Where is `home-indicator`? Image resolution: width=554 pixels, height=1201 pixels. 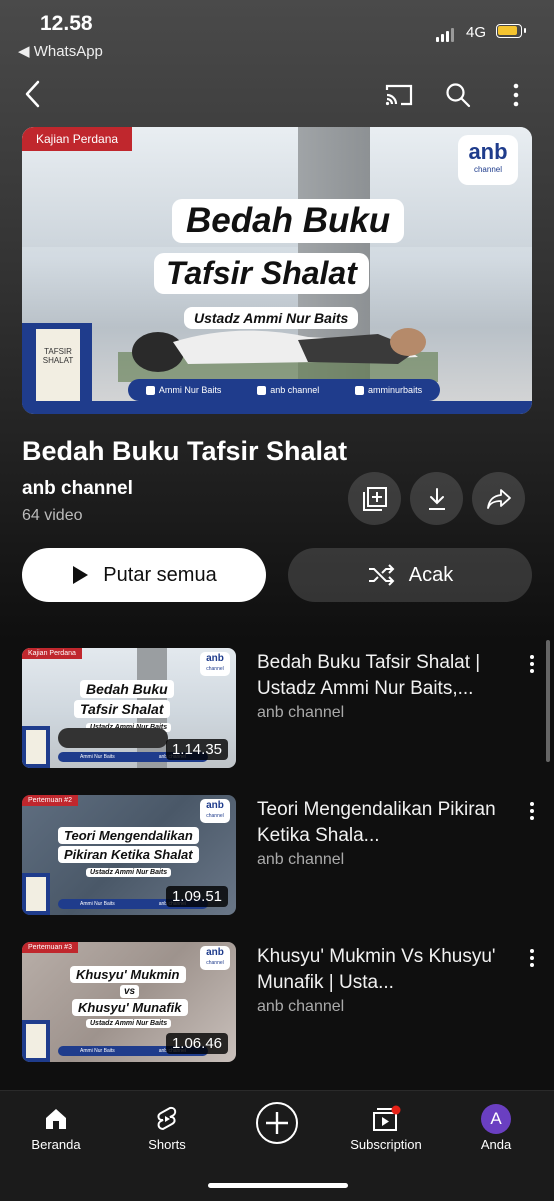
home-indicator is located at coordinates (278, 1185).